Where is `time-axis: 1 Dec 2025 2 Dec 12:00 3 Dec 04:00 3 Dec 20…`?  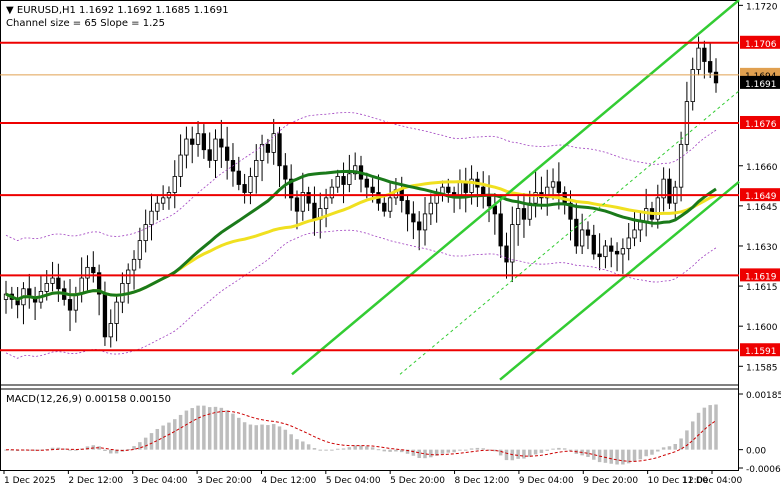 time-axis: 1 Dec 2025 2 Dec 12:00 3 Dec 04:00 3 Dec 20… is located at coordinates (373, 478).